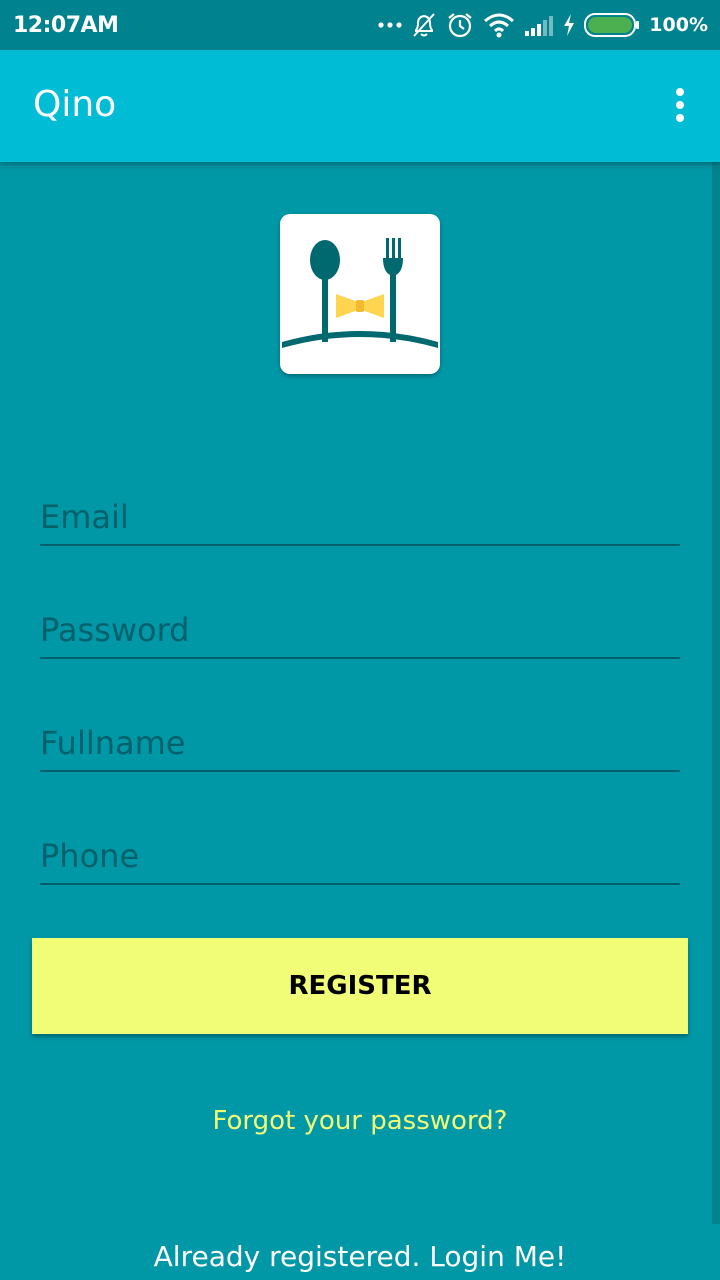 The image size is (720, 1280). Describe the element at coordinates (539, 25) in the screenshot. I see `signal-icon` at that location.